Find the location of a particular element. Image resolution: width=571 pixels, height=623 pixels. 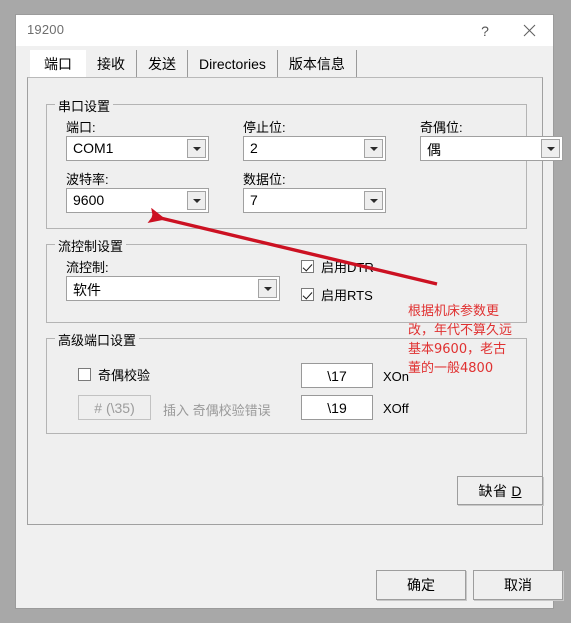

annotation-line-4: 董的一般4800 is located at coordinates (451, 368).